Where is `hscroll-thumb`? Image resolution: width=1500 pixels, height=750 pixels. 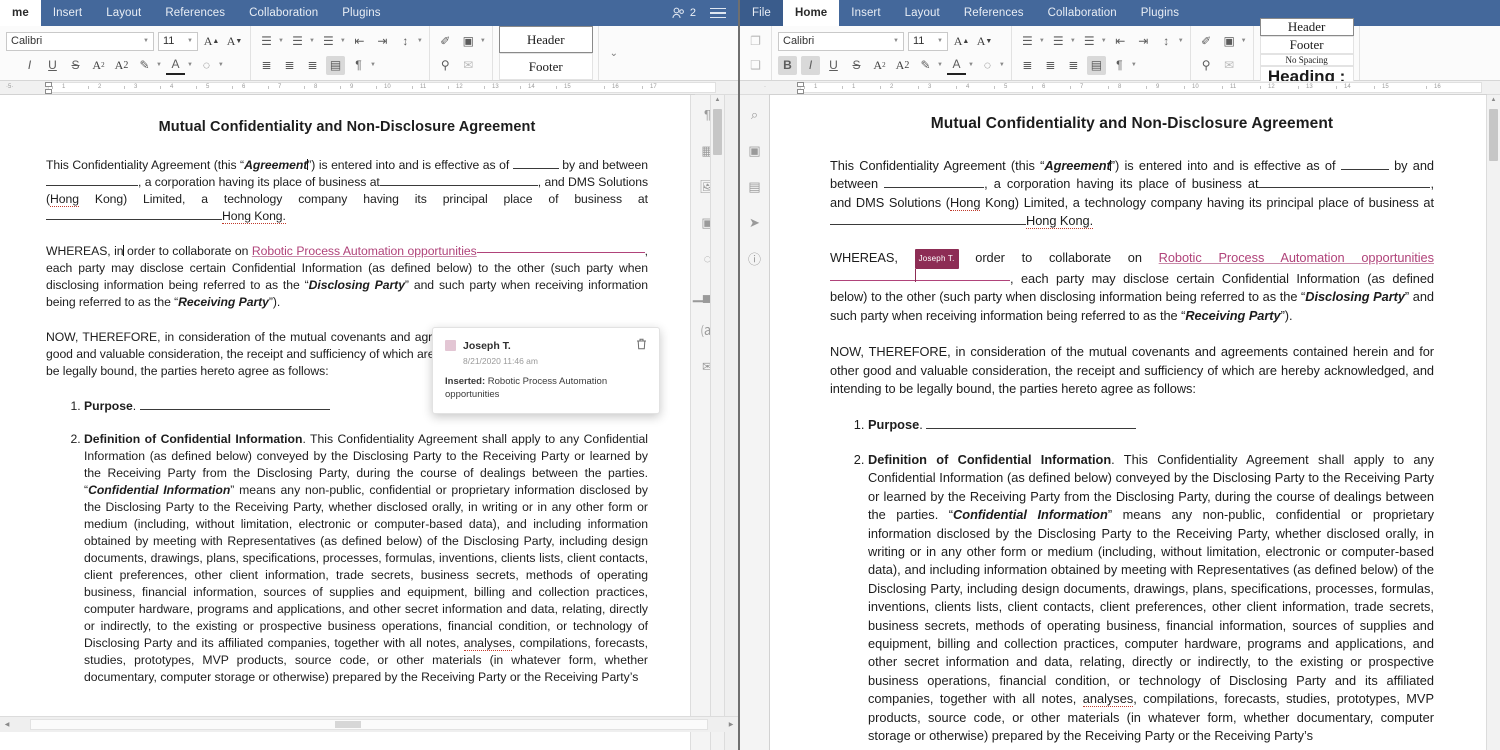
hscroll-thumb is located at coordinates (348, 724).